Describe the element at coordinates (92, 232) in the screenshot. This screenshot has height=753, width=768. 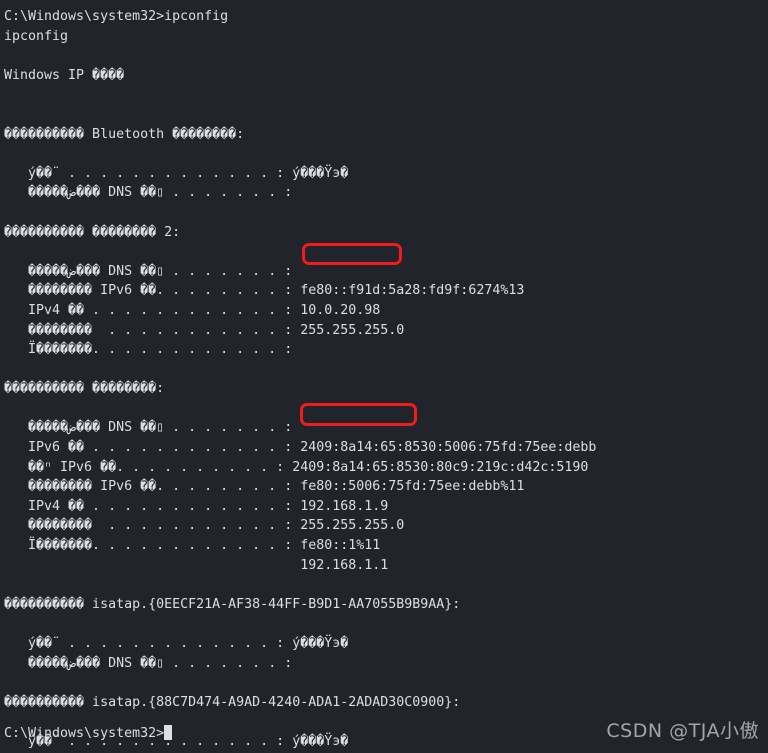
I see `console-line: ���������� �������� 2:` at that location.